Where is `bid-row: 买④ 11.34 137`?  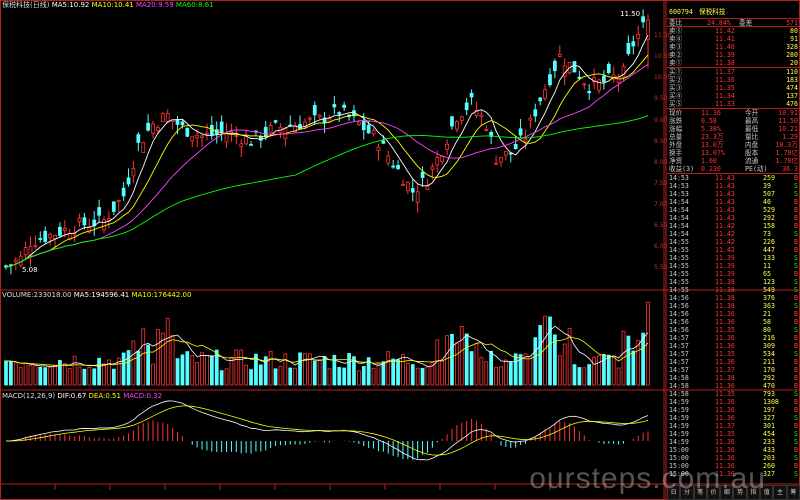 bid-row: 买④ 11.34 137 is located at coordinates (733, 96).